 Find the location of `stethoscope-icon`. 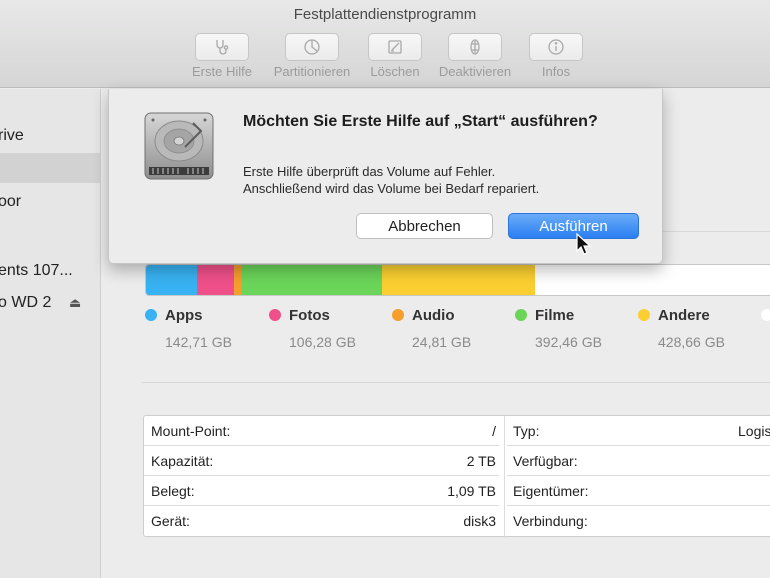

stethoscope-icon is located at coordinates (222, 47).